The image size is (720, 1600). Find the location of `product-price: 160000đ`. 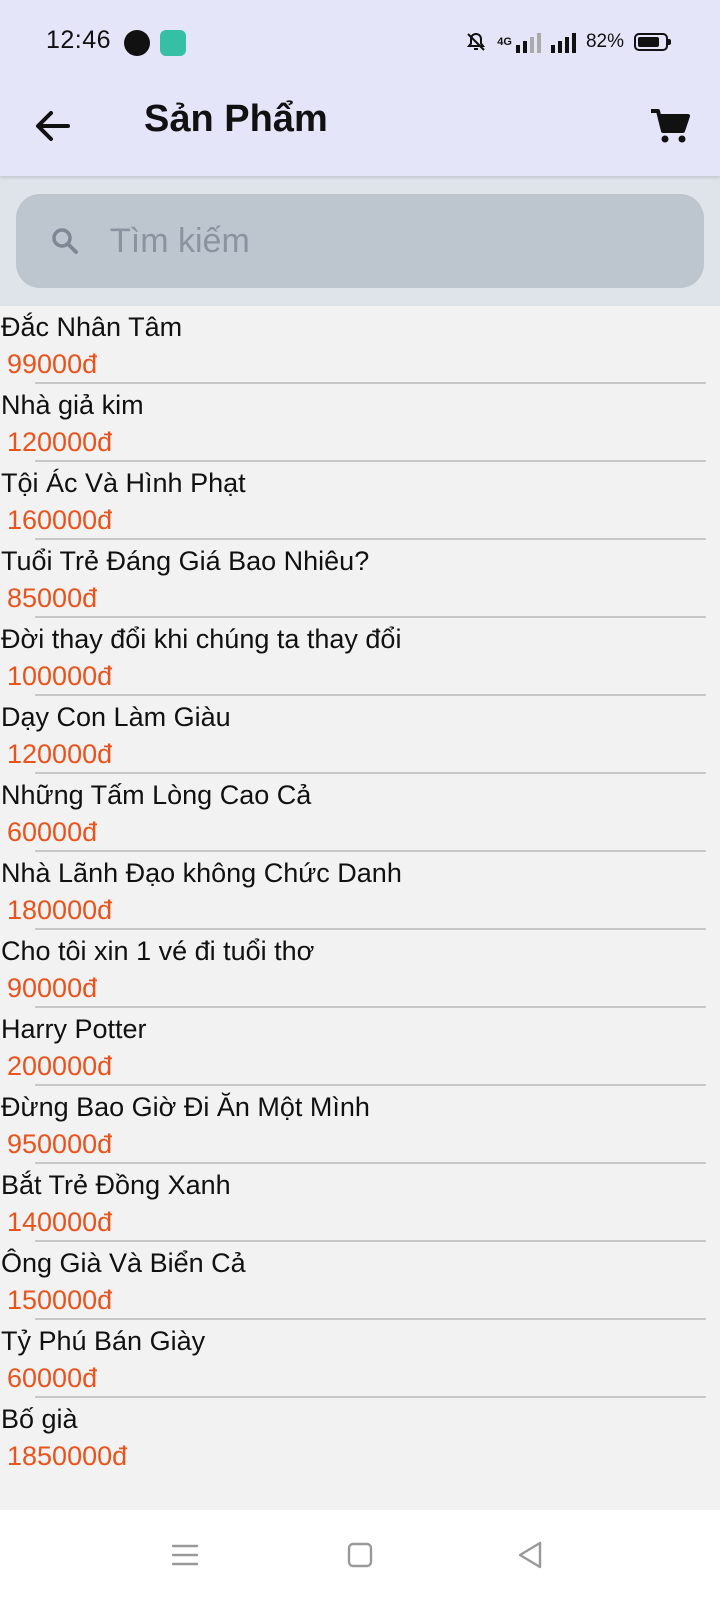

product-price: 160000đ is located at coordinates (60, 520).